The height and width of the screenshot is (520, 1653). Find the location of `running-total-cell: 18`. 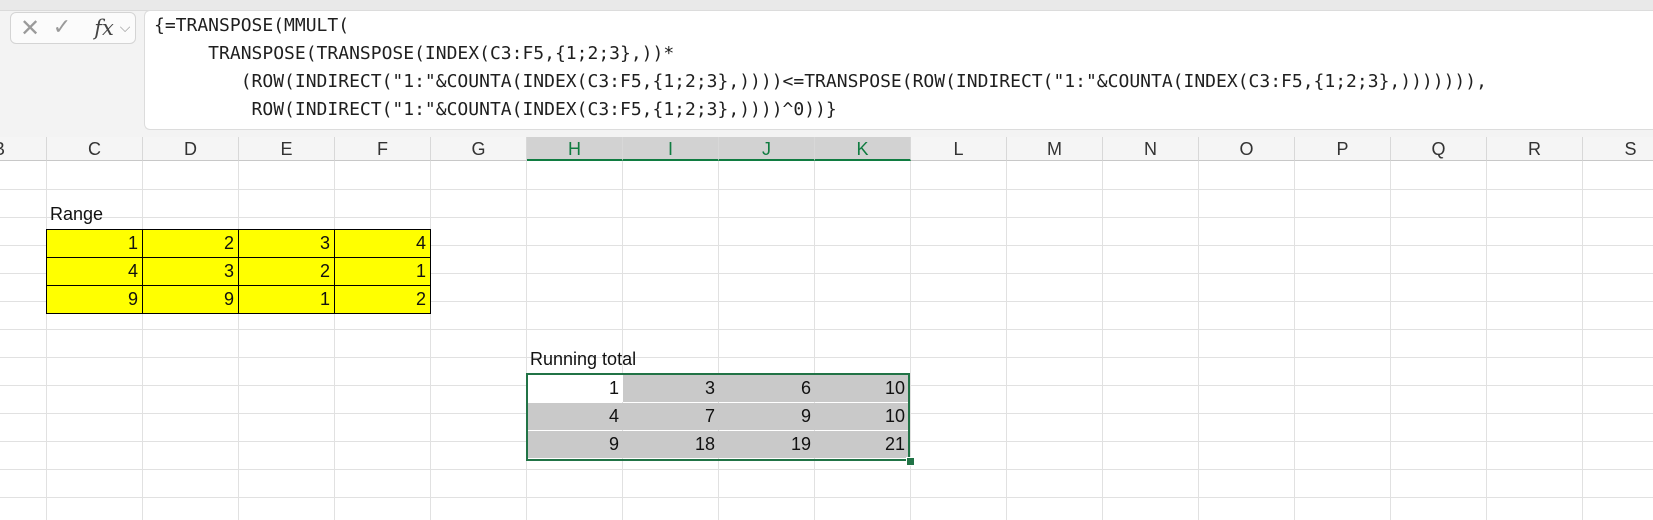

running-total-cell: 18 is located at coordinates (671, 444).